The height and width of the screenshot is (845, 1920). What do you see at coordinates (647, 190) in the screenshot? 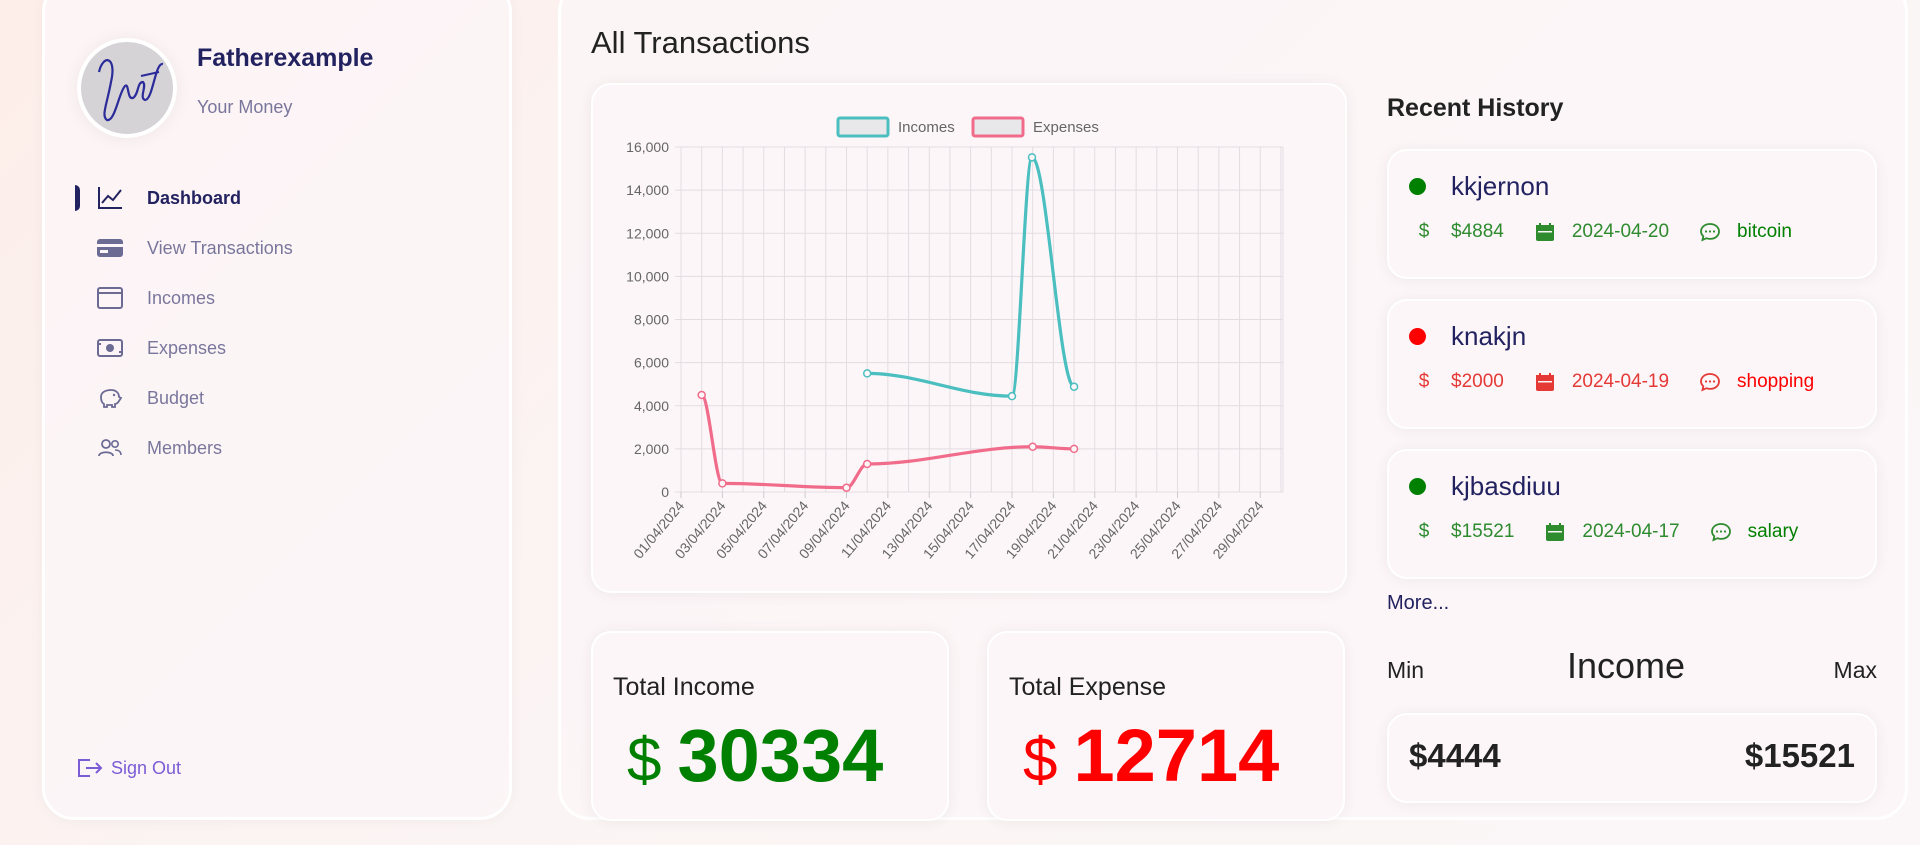
I see `y-tick-label: 14,000` at bounding box center [647, 190].